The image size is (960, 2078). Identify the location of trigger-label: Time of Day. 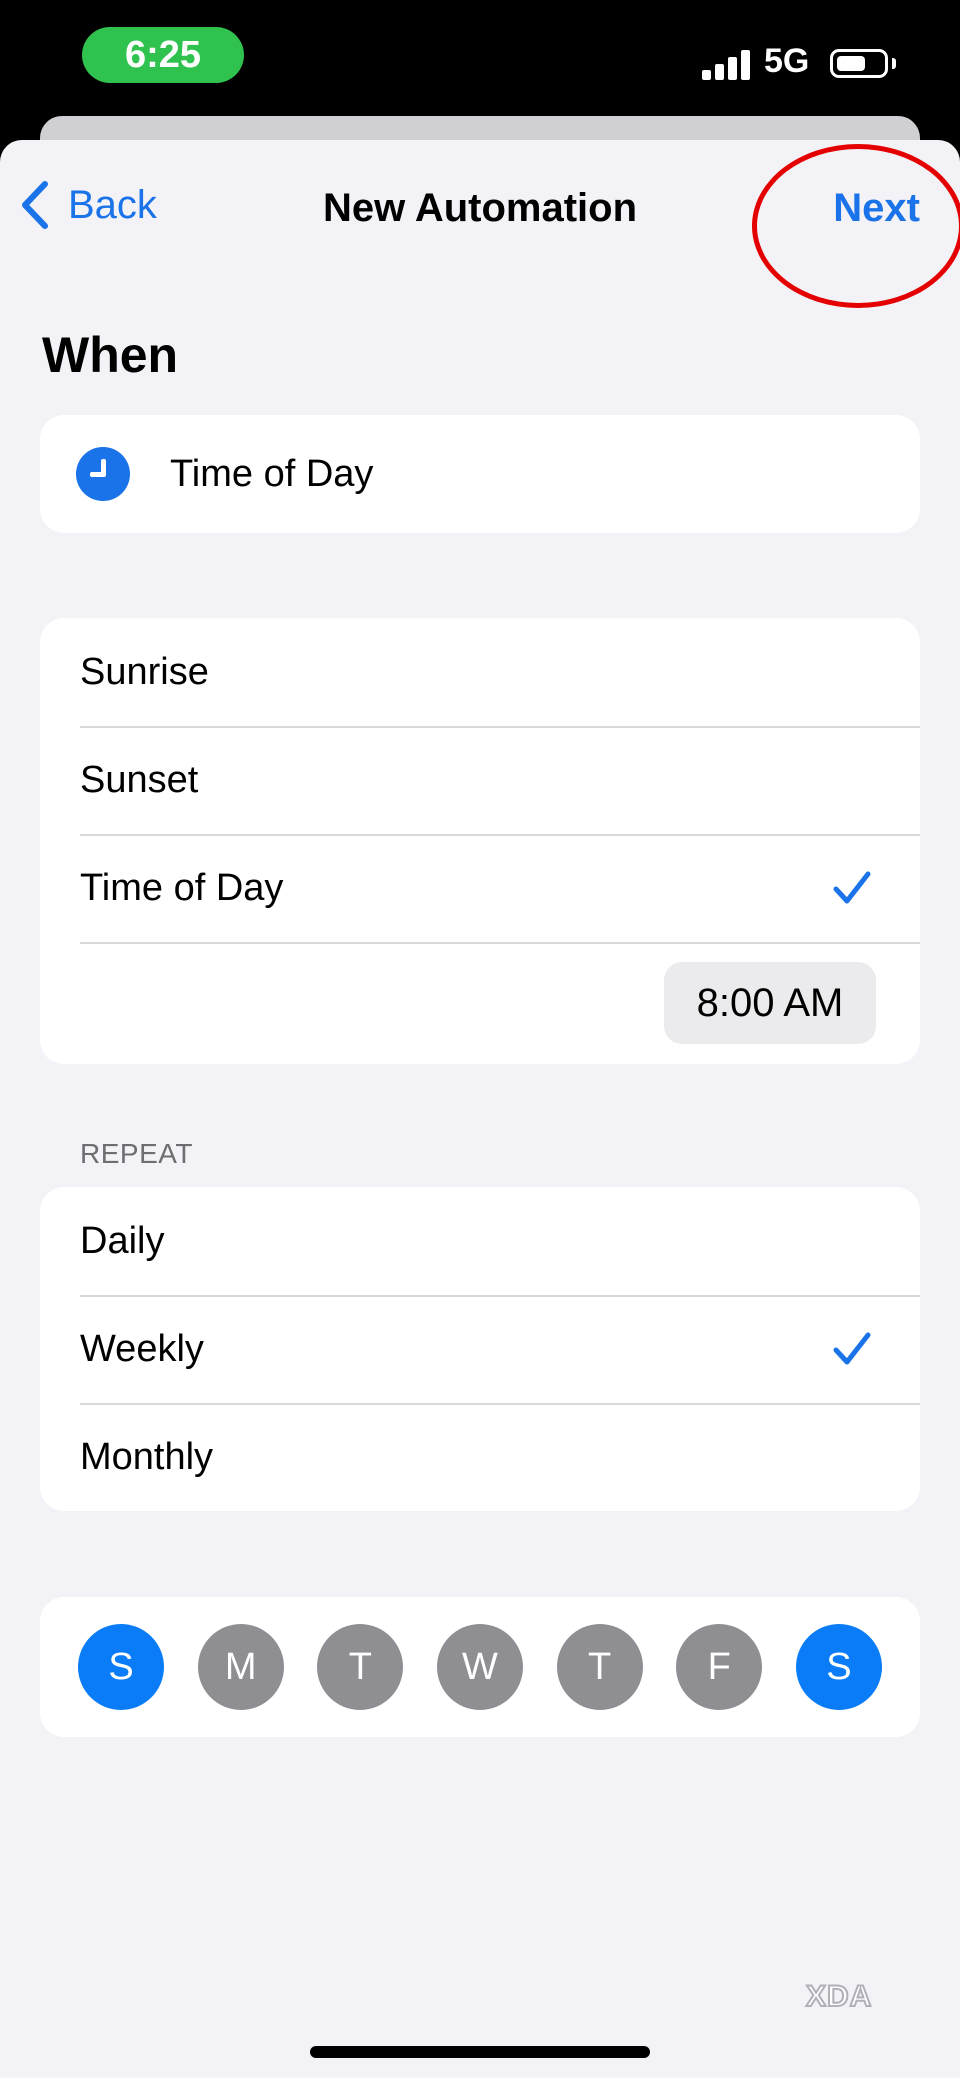
(272, 473).